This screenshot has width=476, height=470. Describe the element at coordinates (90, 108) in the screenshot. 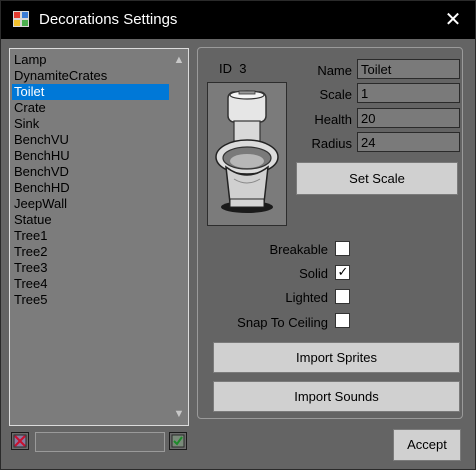

I see `list-item: Crate` at that location.